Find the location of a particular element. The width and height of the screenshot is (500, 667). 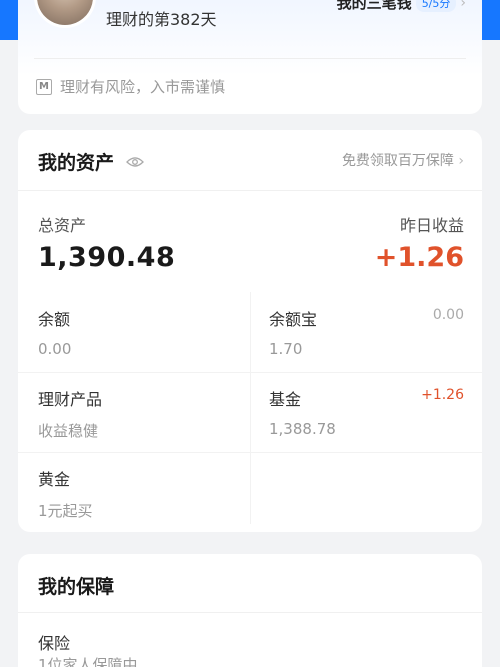

gold-desc: 1元起买 is located at coordinates (65, 511).